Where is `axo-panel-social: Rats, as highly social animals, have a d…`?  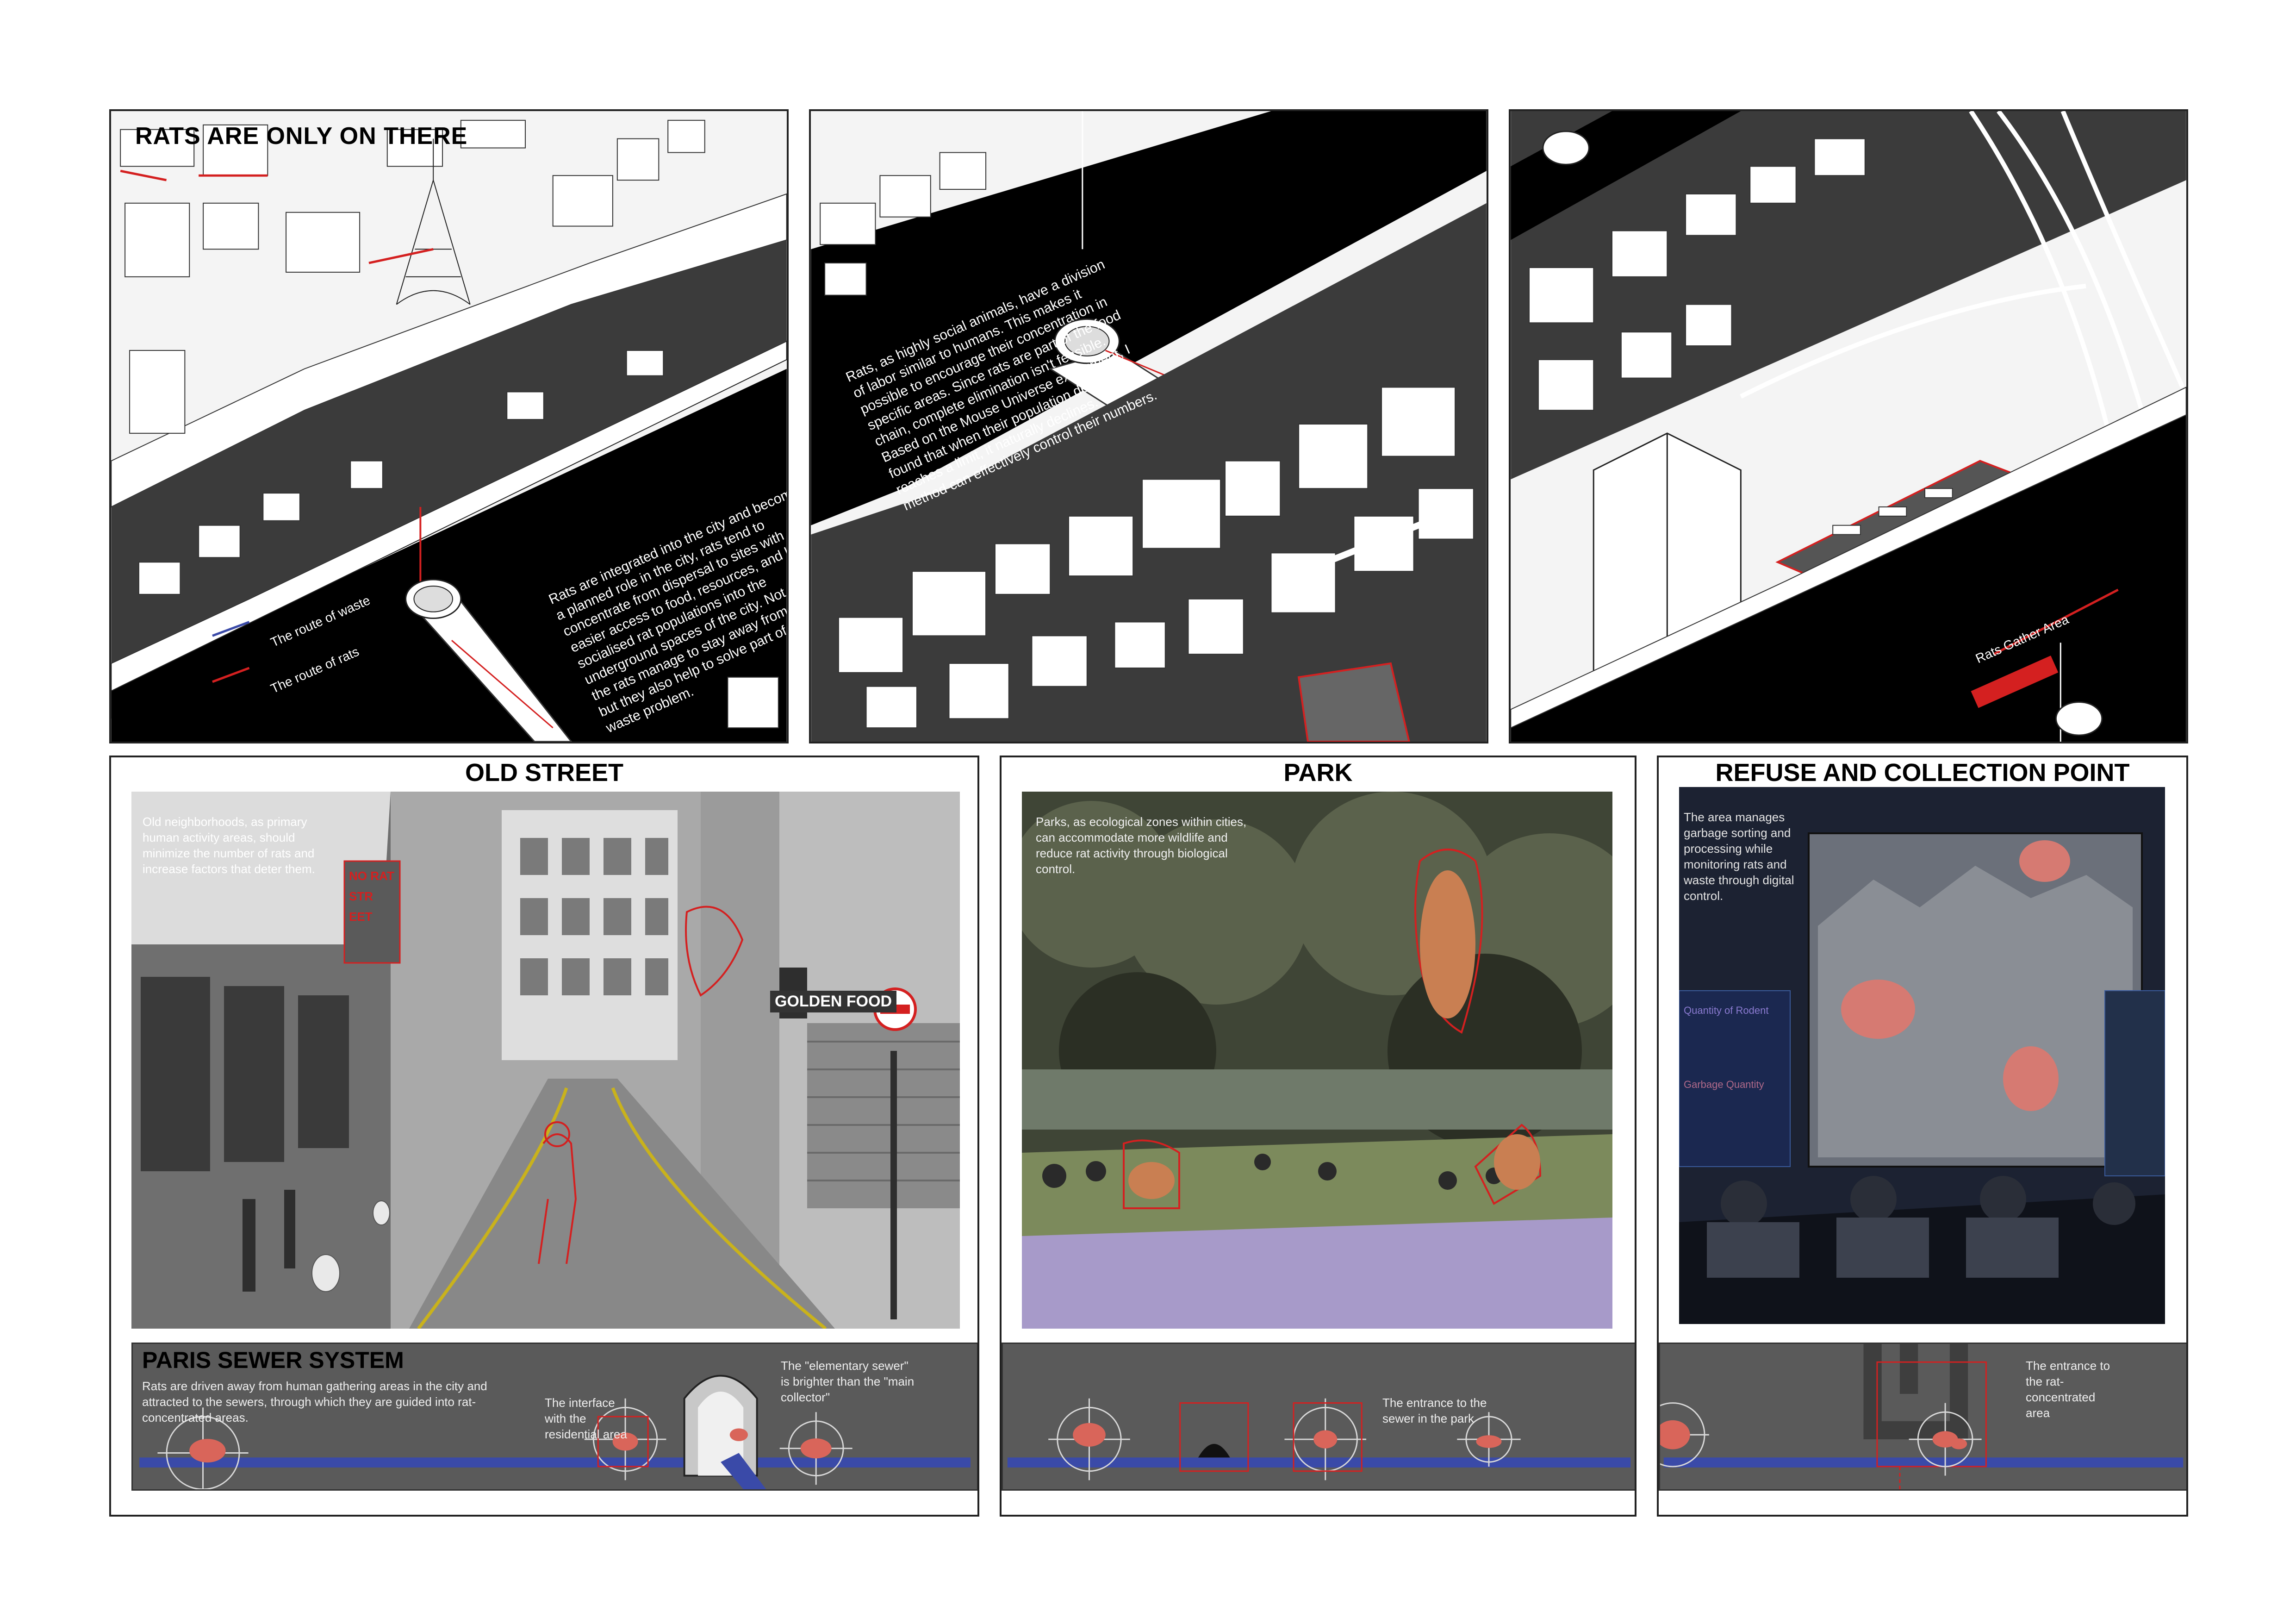 axo-panel-social: Rats, as highly social animals, have a d… is located at coordinates (1148, 426).